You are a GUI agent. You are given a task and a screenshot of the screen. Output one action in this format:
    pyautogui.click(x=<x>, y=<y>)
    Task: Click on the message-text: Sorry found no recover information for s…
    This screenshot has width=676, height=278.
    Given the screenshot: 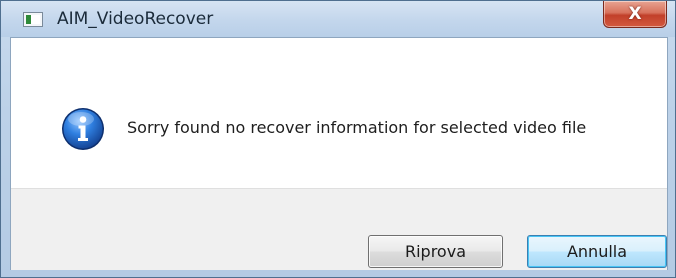 What is the action you would take?
    pyautogui.click(x=357, y=127)
    